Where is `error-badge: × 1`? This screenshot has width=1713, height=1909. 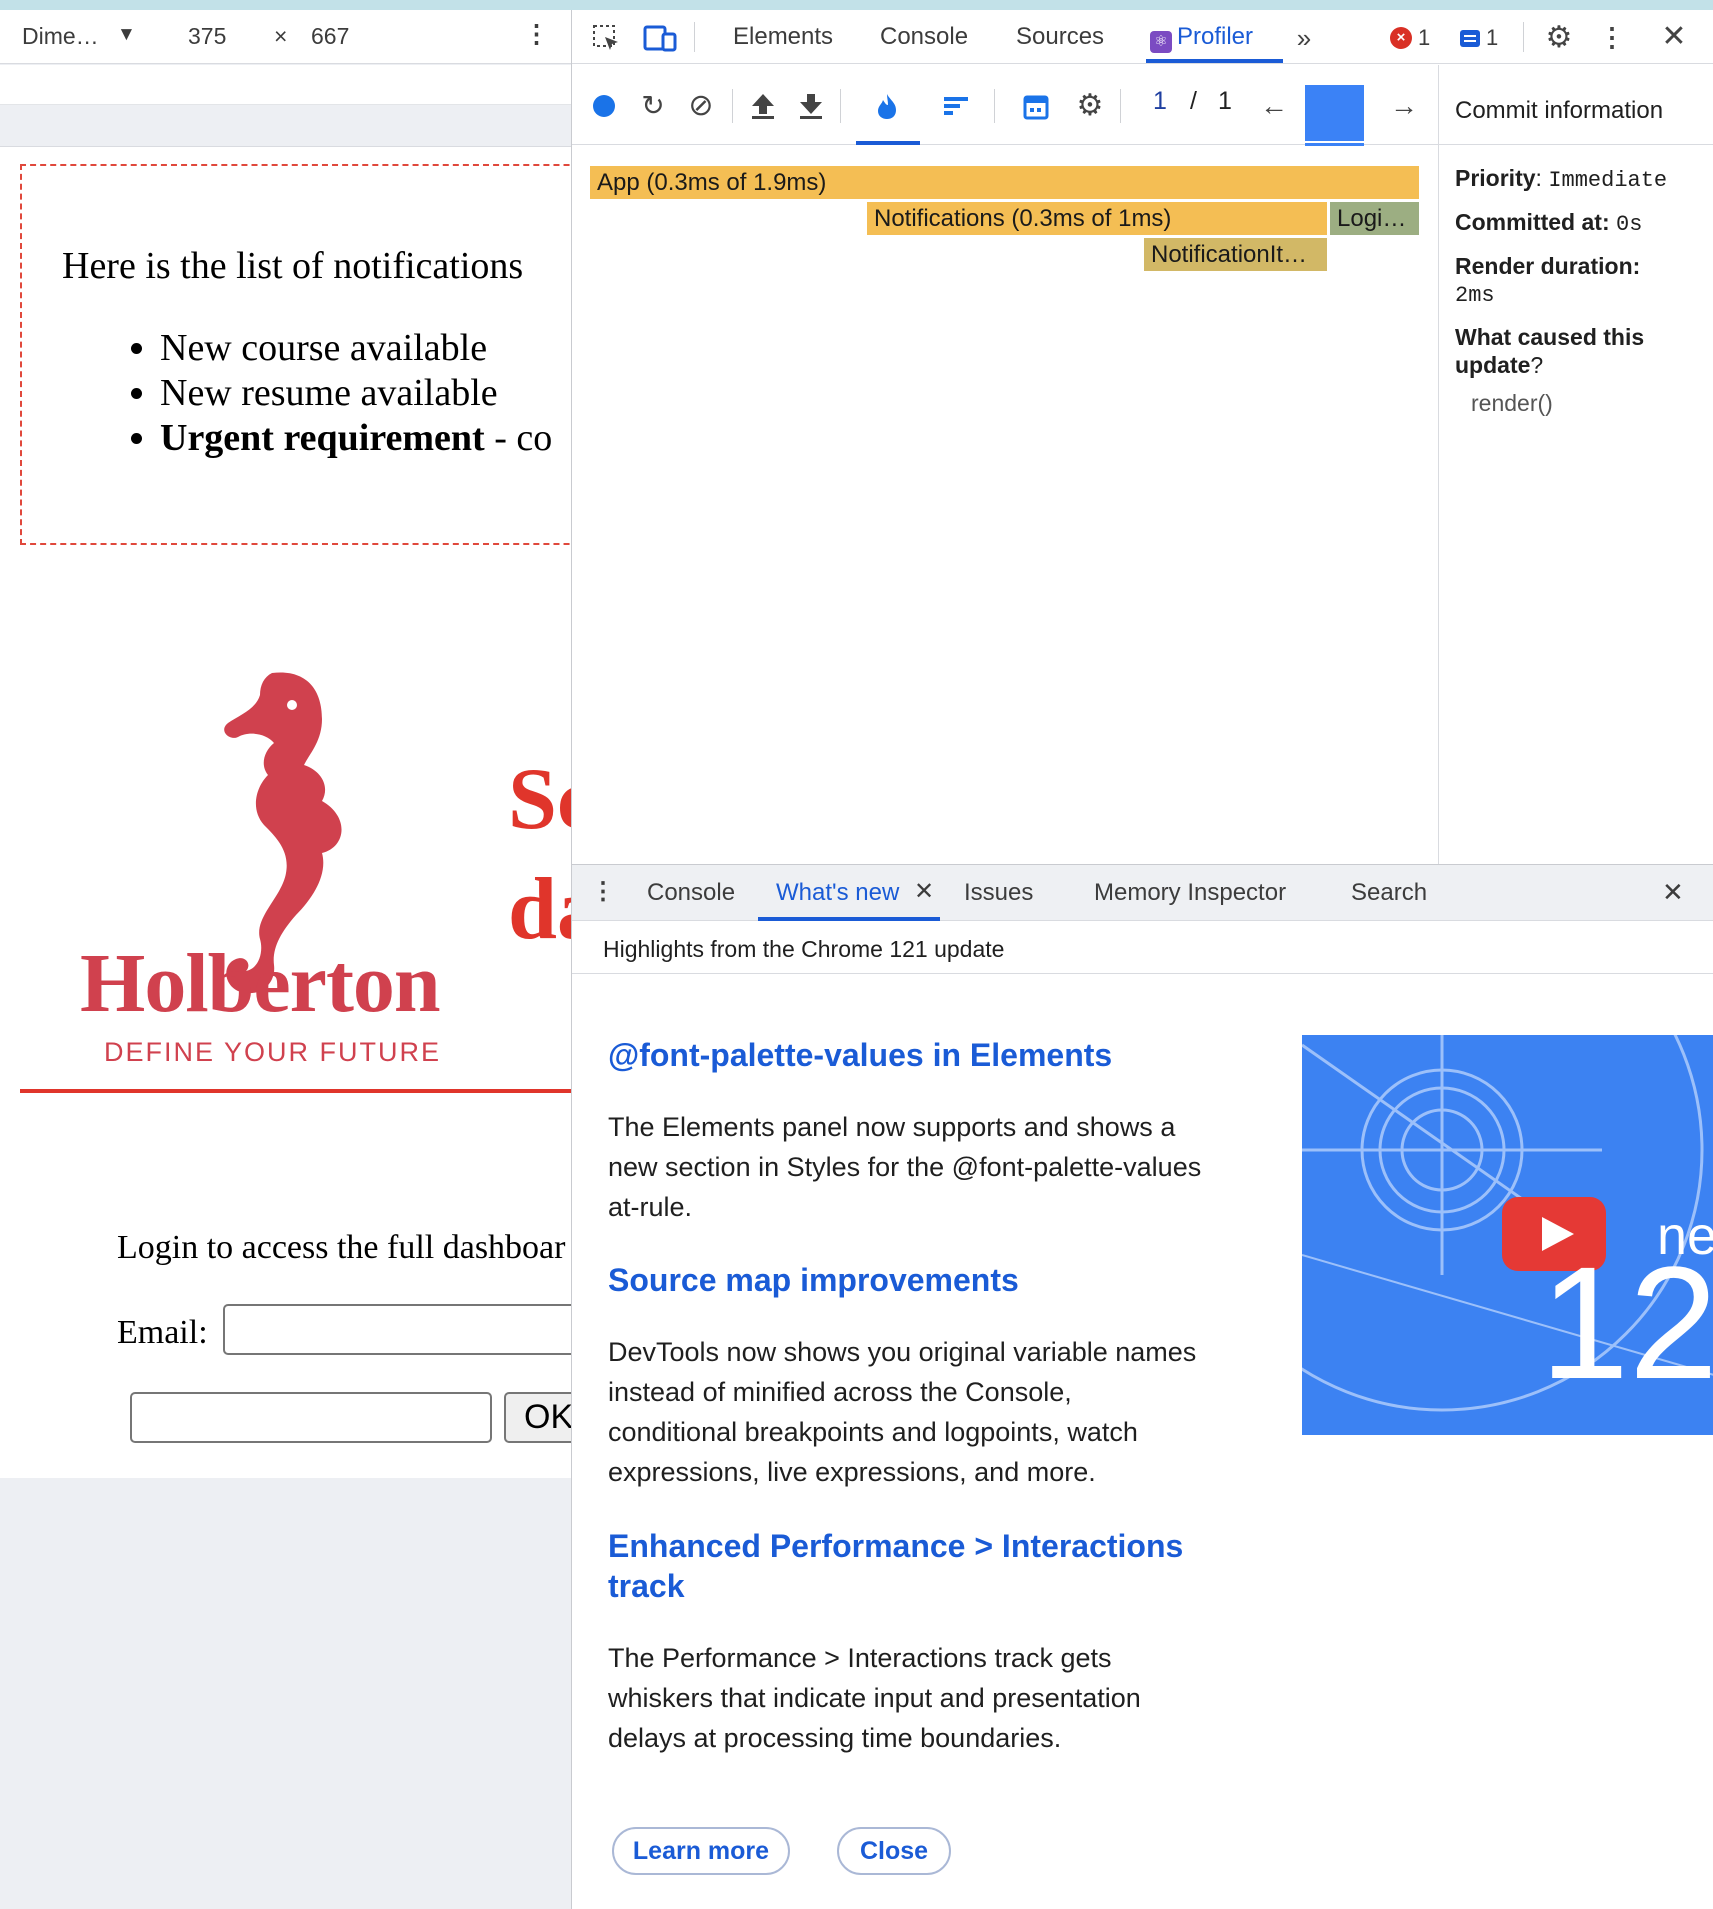
error-badge: × 1 is located at coordinates (1410, 38).